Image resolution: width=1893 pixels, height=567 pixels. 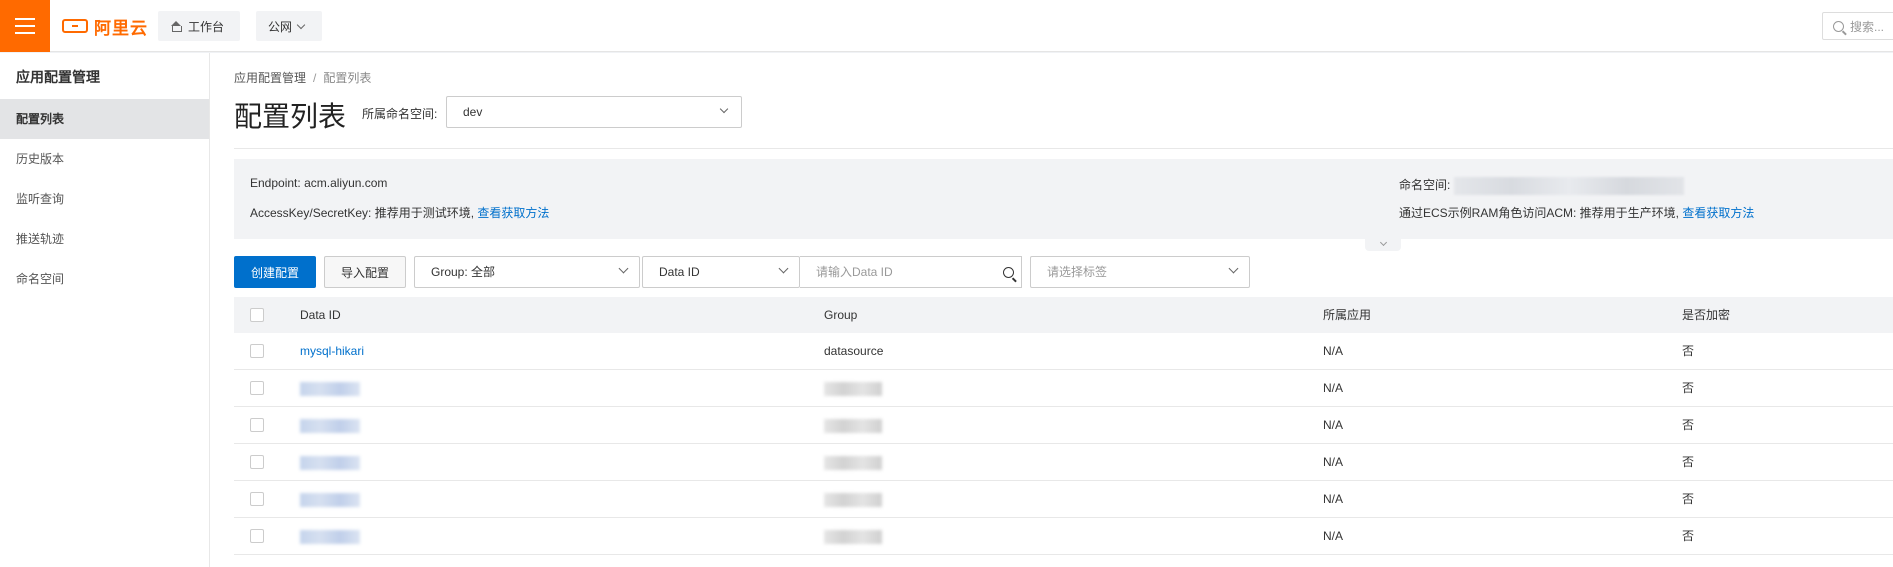 I want to click on tags-select: 请选择标签, so click(x=1140, y=272).